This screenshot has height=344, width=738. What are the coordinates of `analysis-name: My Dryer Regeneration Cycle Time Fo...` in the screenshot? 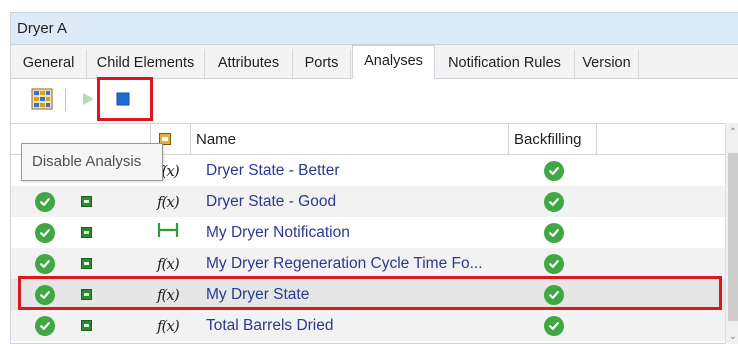 It's located at (344, 263).